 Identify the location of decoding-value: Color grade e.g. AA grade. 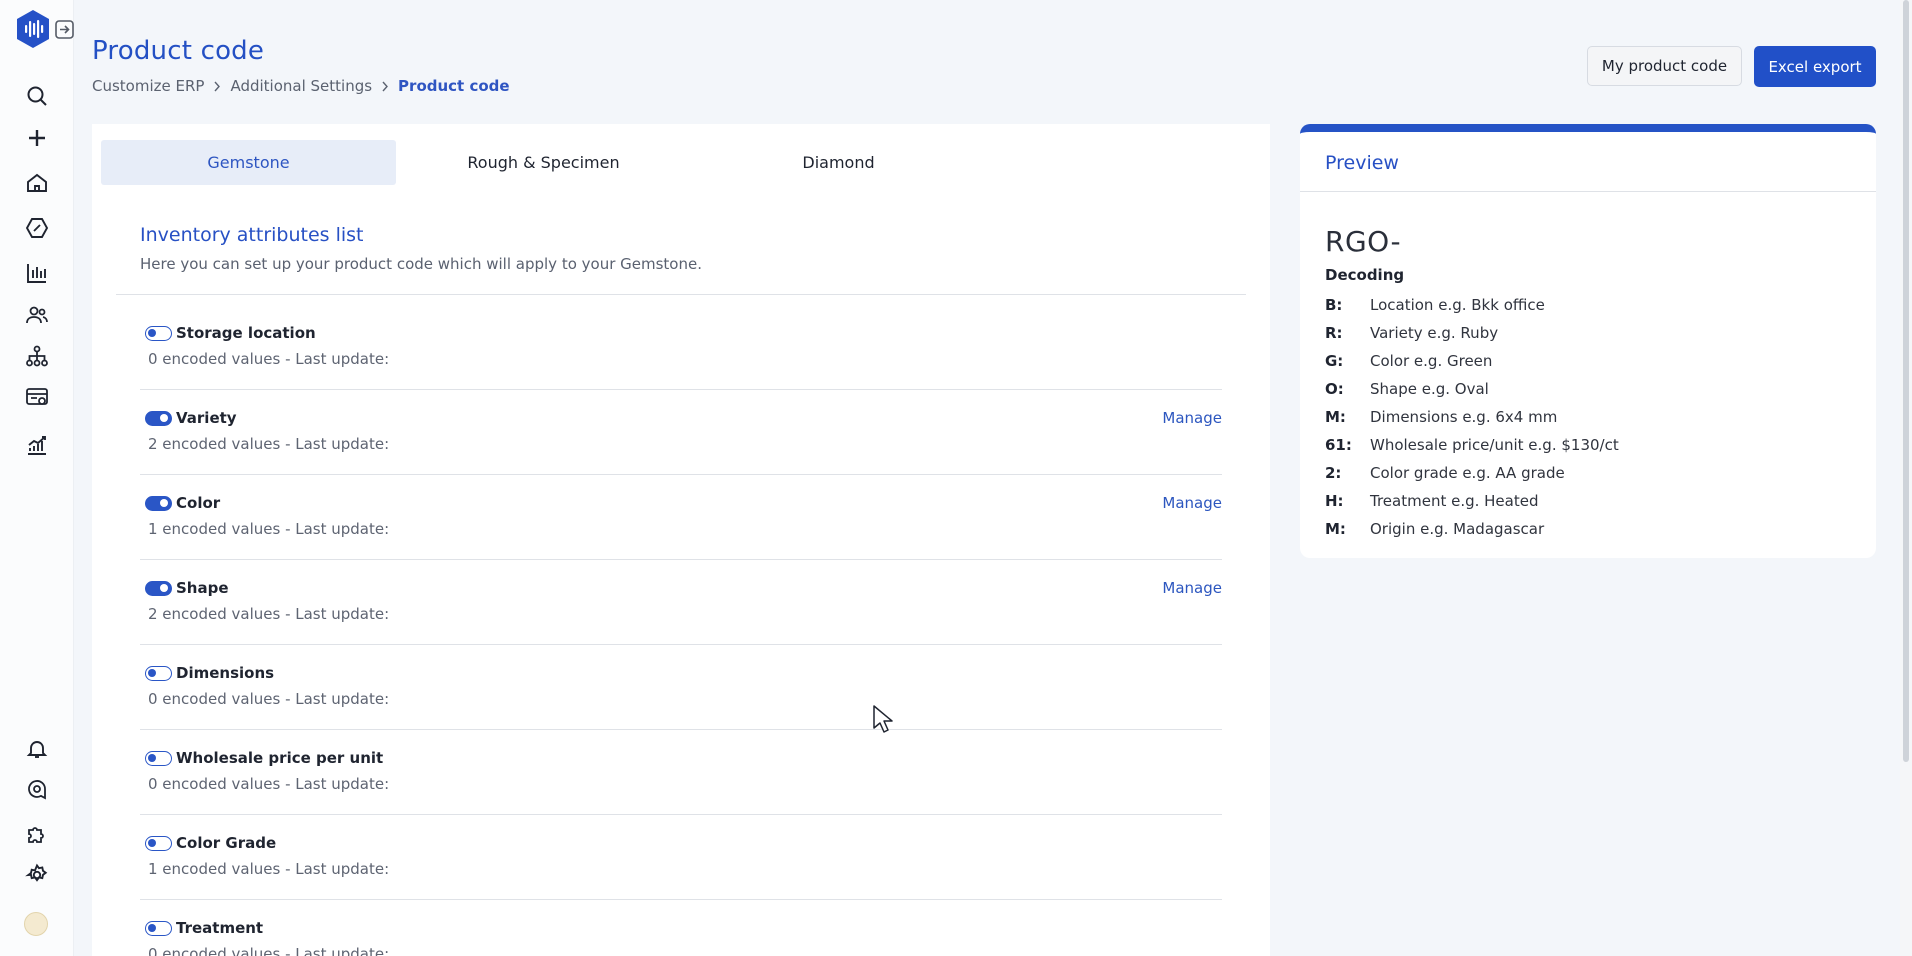
(1467, 473).